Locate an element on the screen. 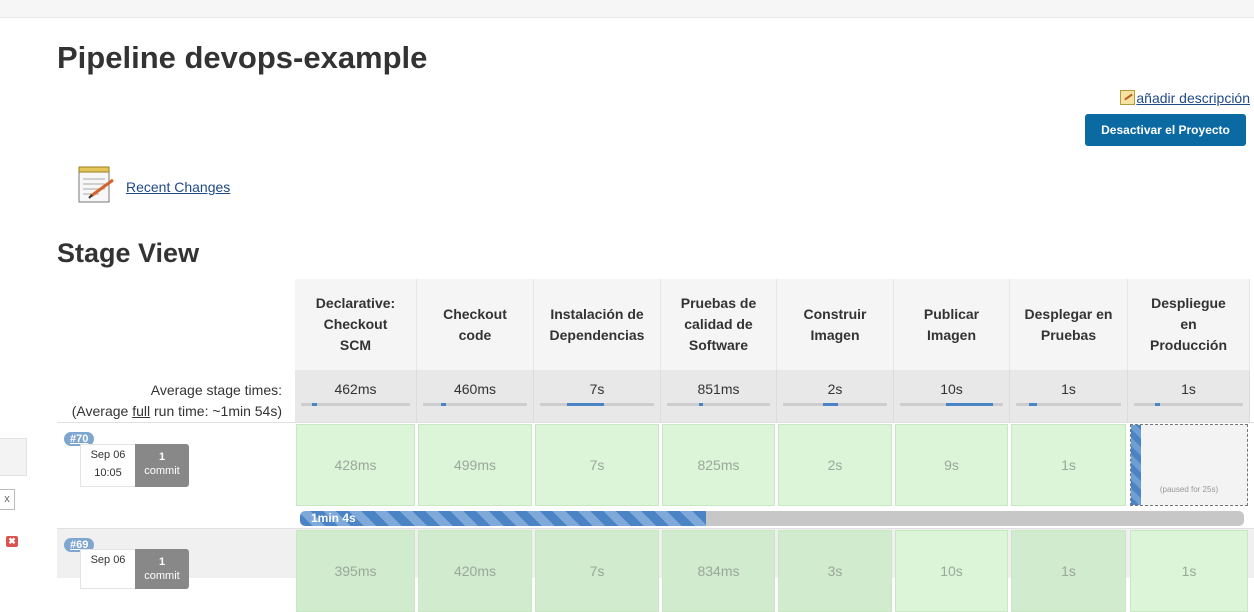 The width and height of the screenshot is (1254, 612). avg-time: 10s is located at coordinates (951, 389).